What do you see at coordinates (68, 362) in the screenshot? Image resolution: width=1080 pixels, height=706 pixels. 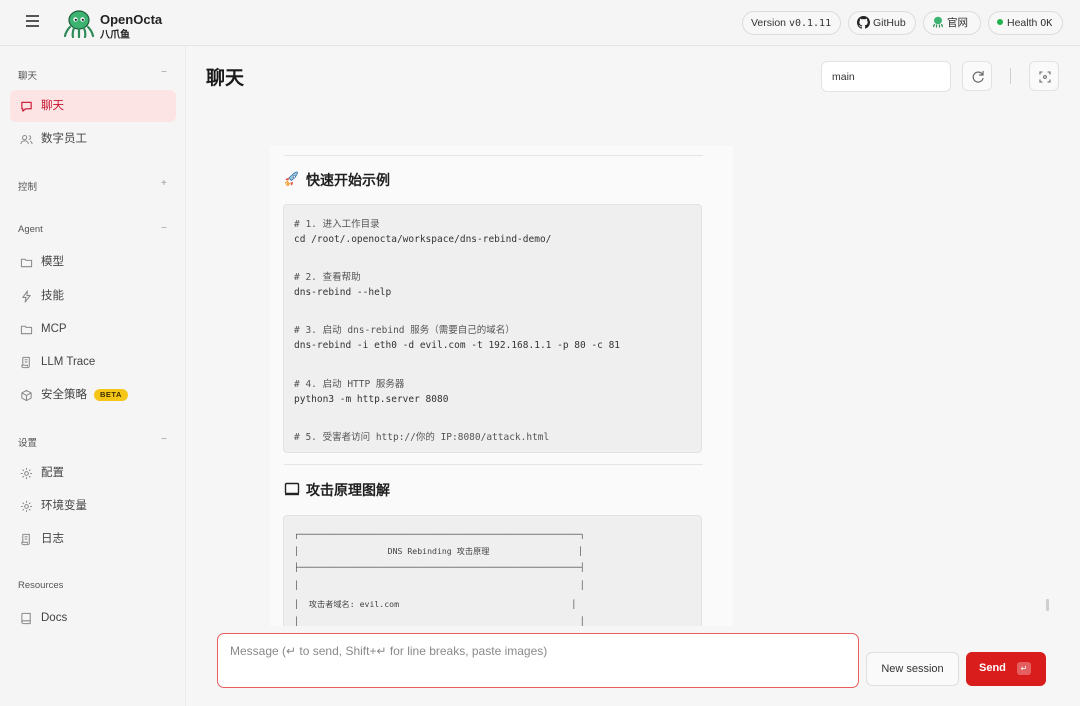 I see `sidebar-item-label: LLM Trace` at bounding box center [68, 362].